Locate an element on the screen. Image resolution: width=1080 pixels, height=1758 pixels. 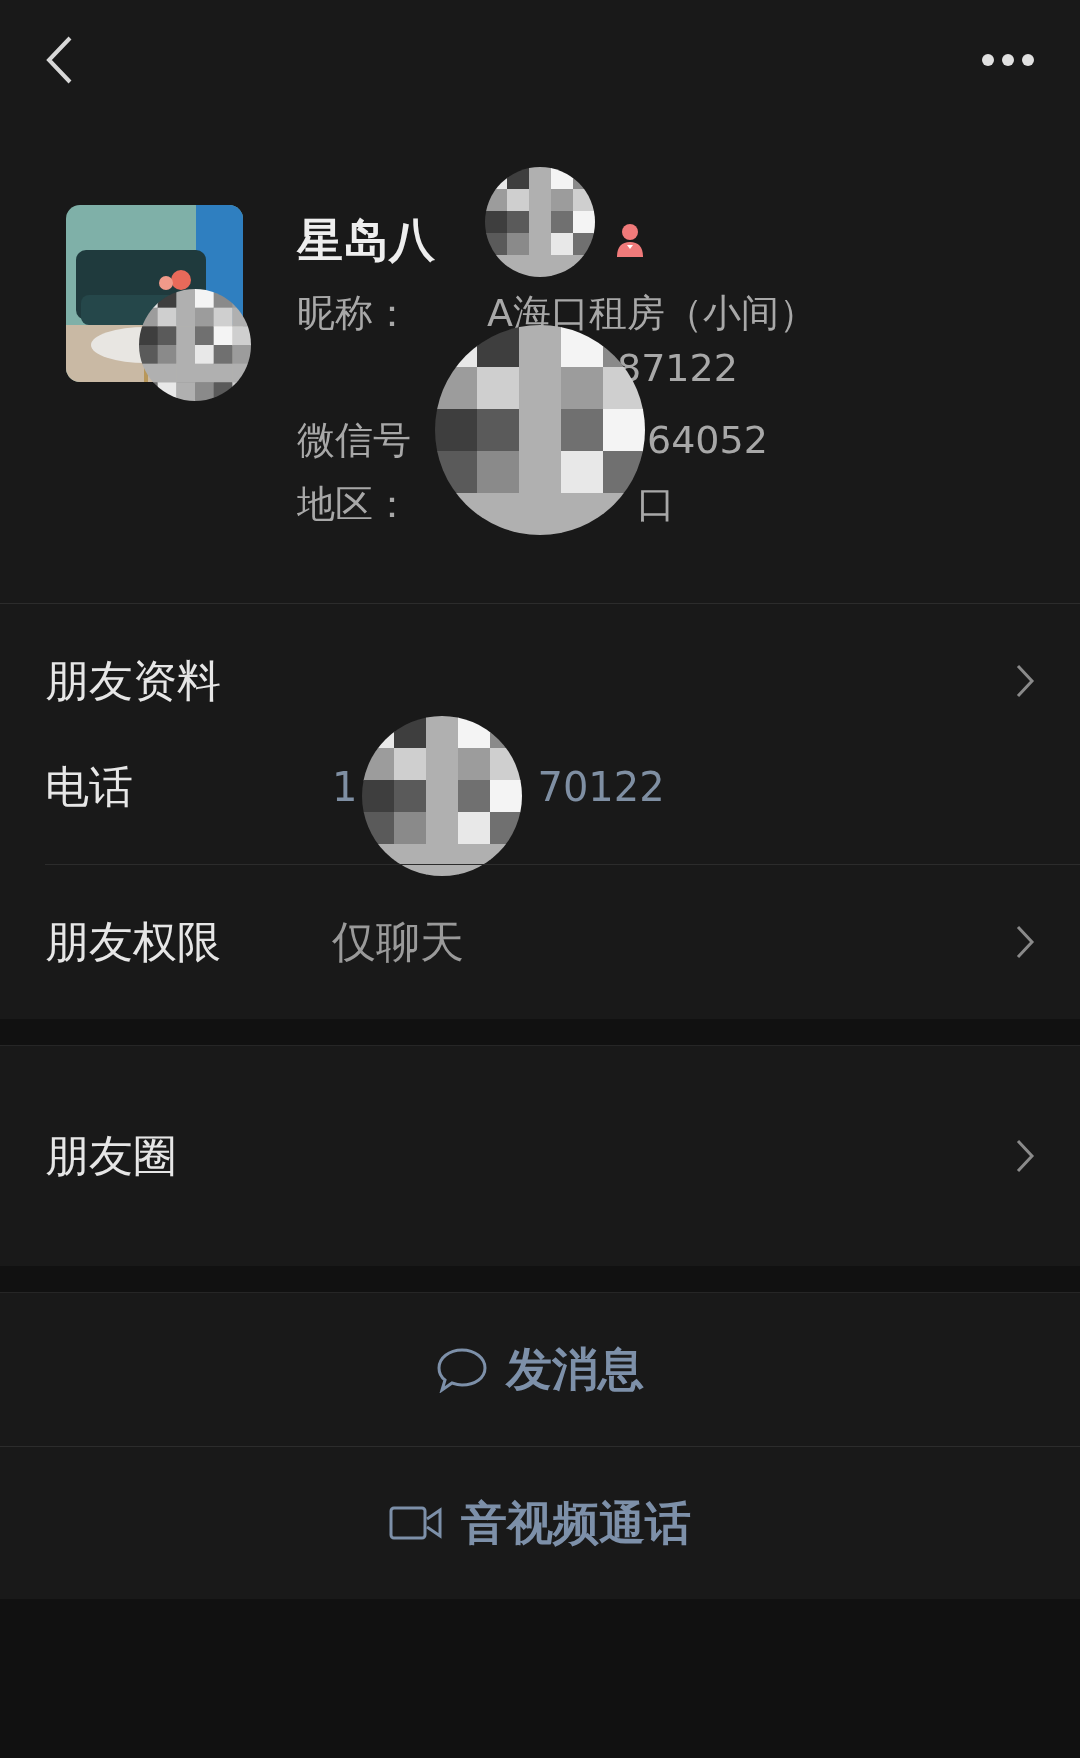
region-value: 口 is located at coordinates (655, 504).